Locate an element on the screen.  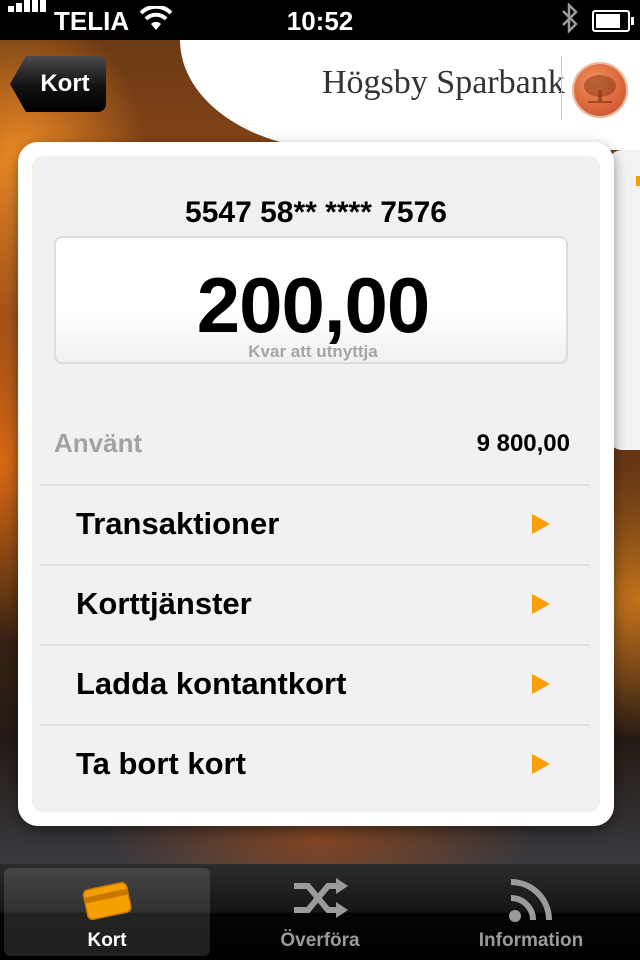
tab-label: Information is located at coordinates (531, 940).